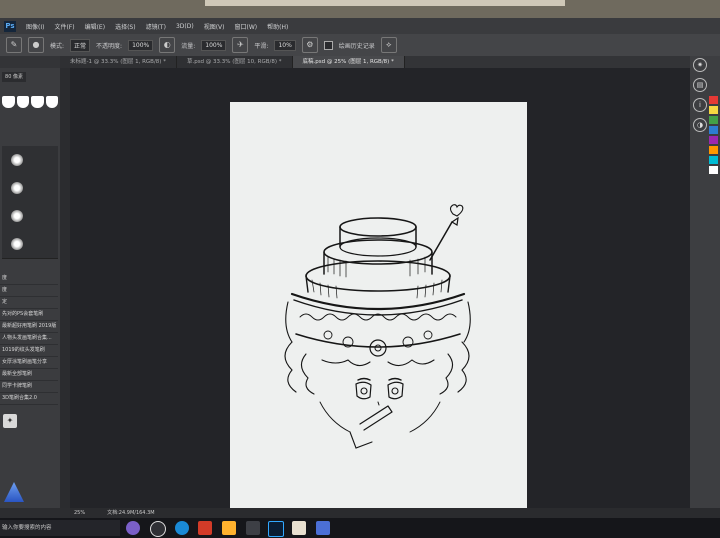  Describe the element at coordinates (360, 528) in the screenshot. I see `windows-taskbar: 输入你要搜索的内容` at that location.